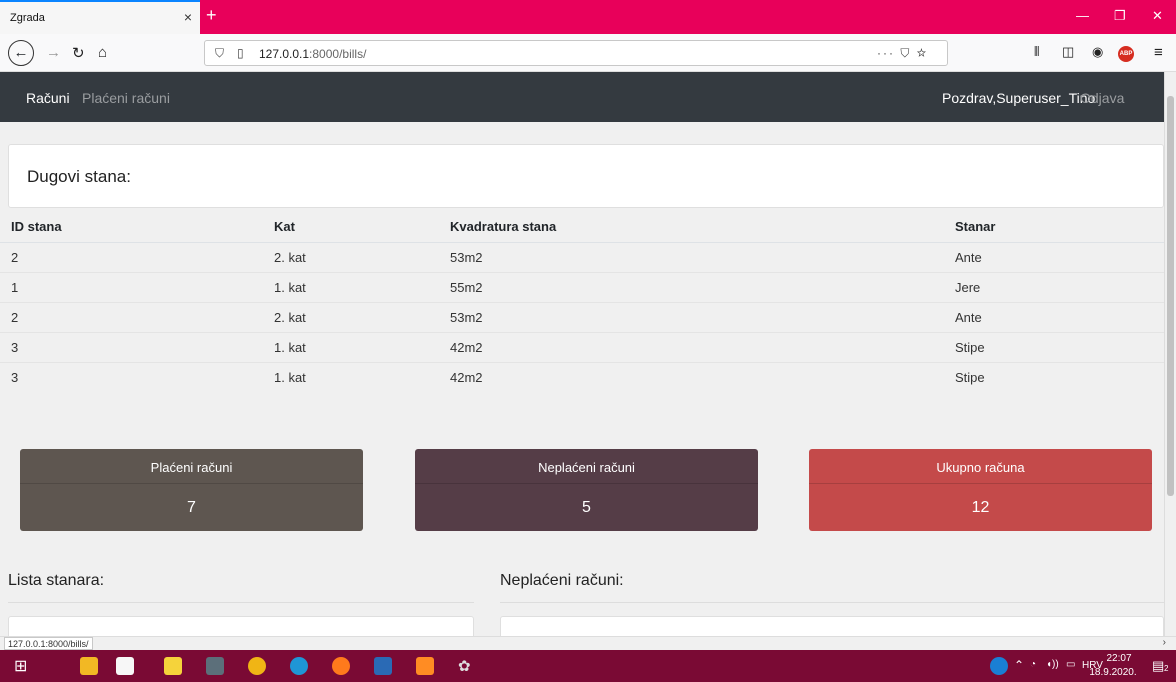  What do you see at coordinates (131, 227) in the screenshot?
I see `column-header: ID stana` at bounding box center [131, 227].